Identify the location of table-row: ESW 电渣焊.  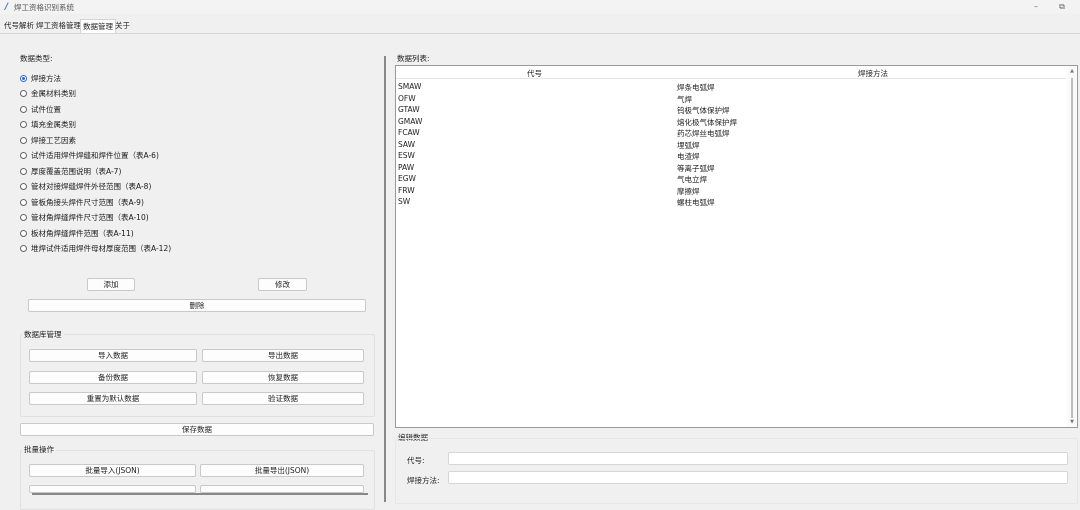
(731, 156).